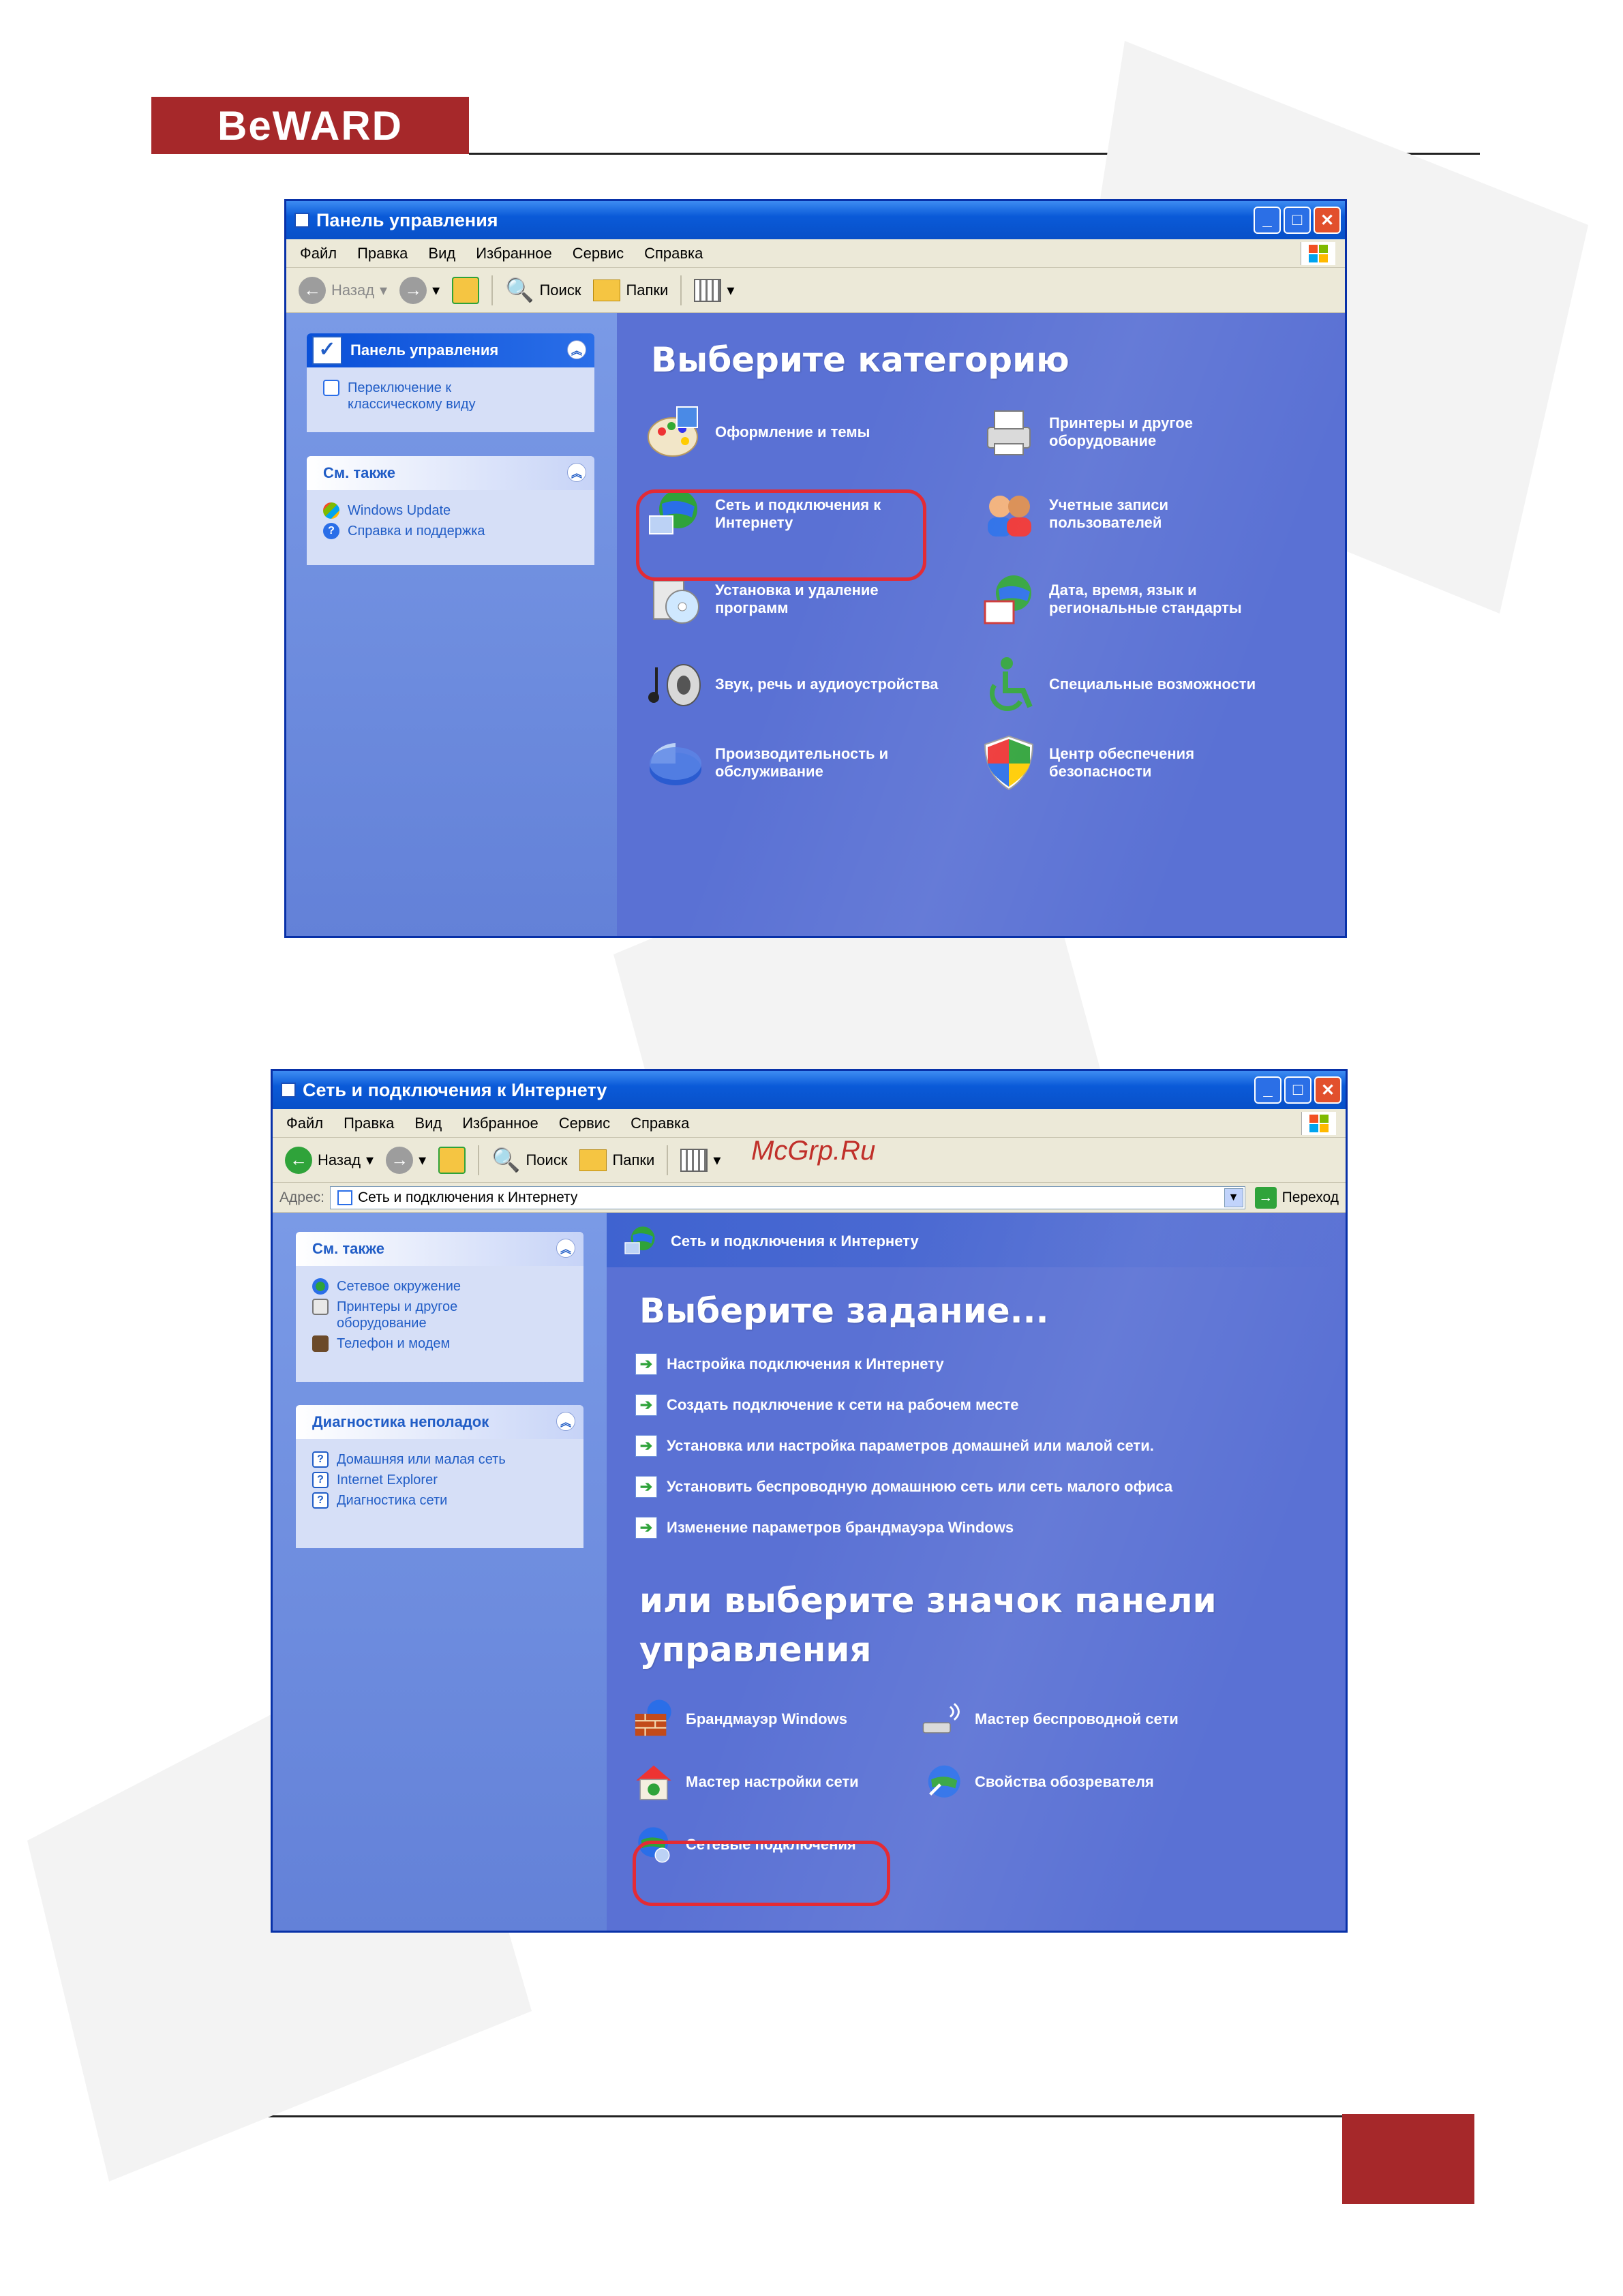 The width and height of the screenshot is (1623, 2296). I want to click on network-diagnostics-link: ? Диагностика сети, so click(441, 1500).